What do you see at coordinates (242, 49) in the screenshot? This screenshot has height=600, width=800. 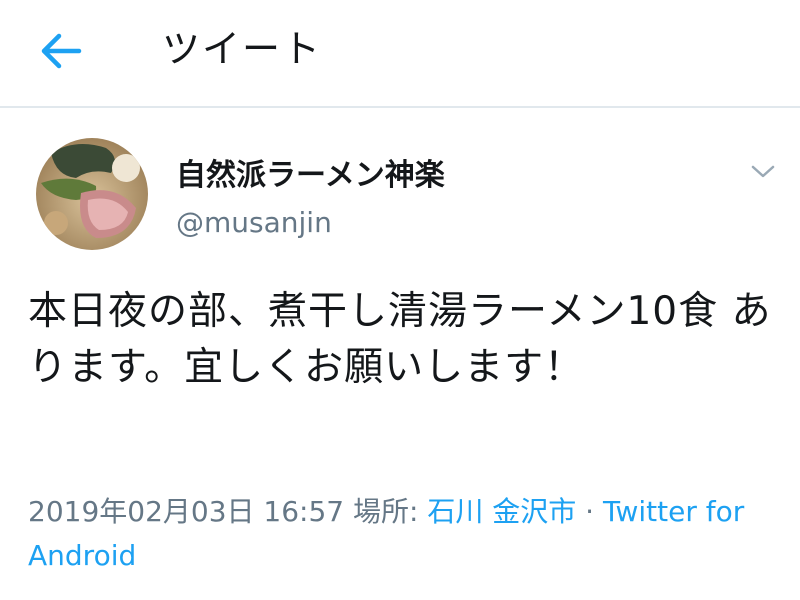 I see `page-title: ツイート` at bounding box center [242, 49].